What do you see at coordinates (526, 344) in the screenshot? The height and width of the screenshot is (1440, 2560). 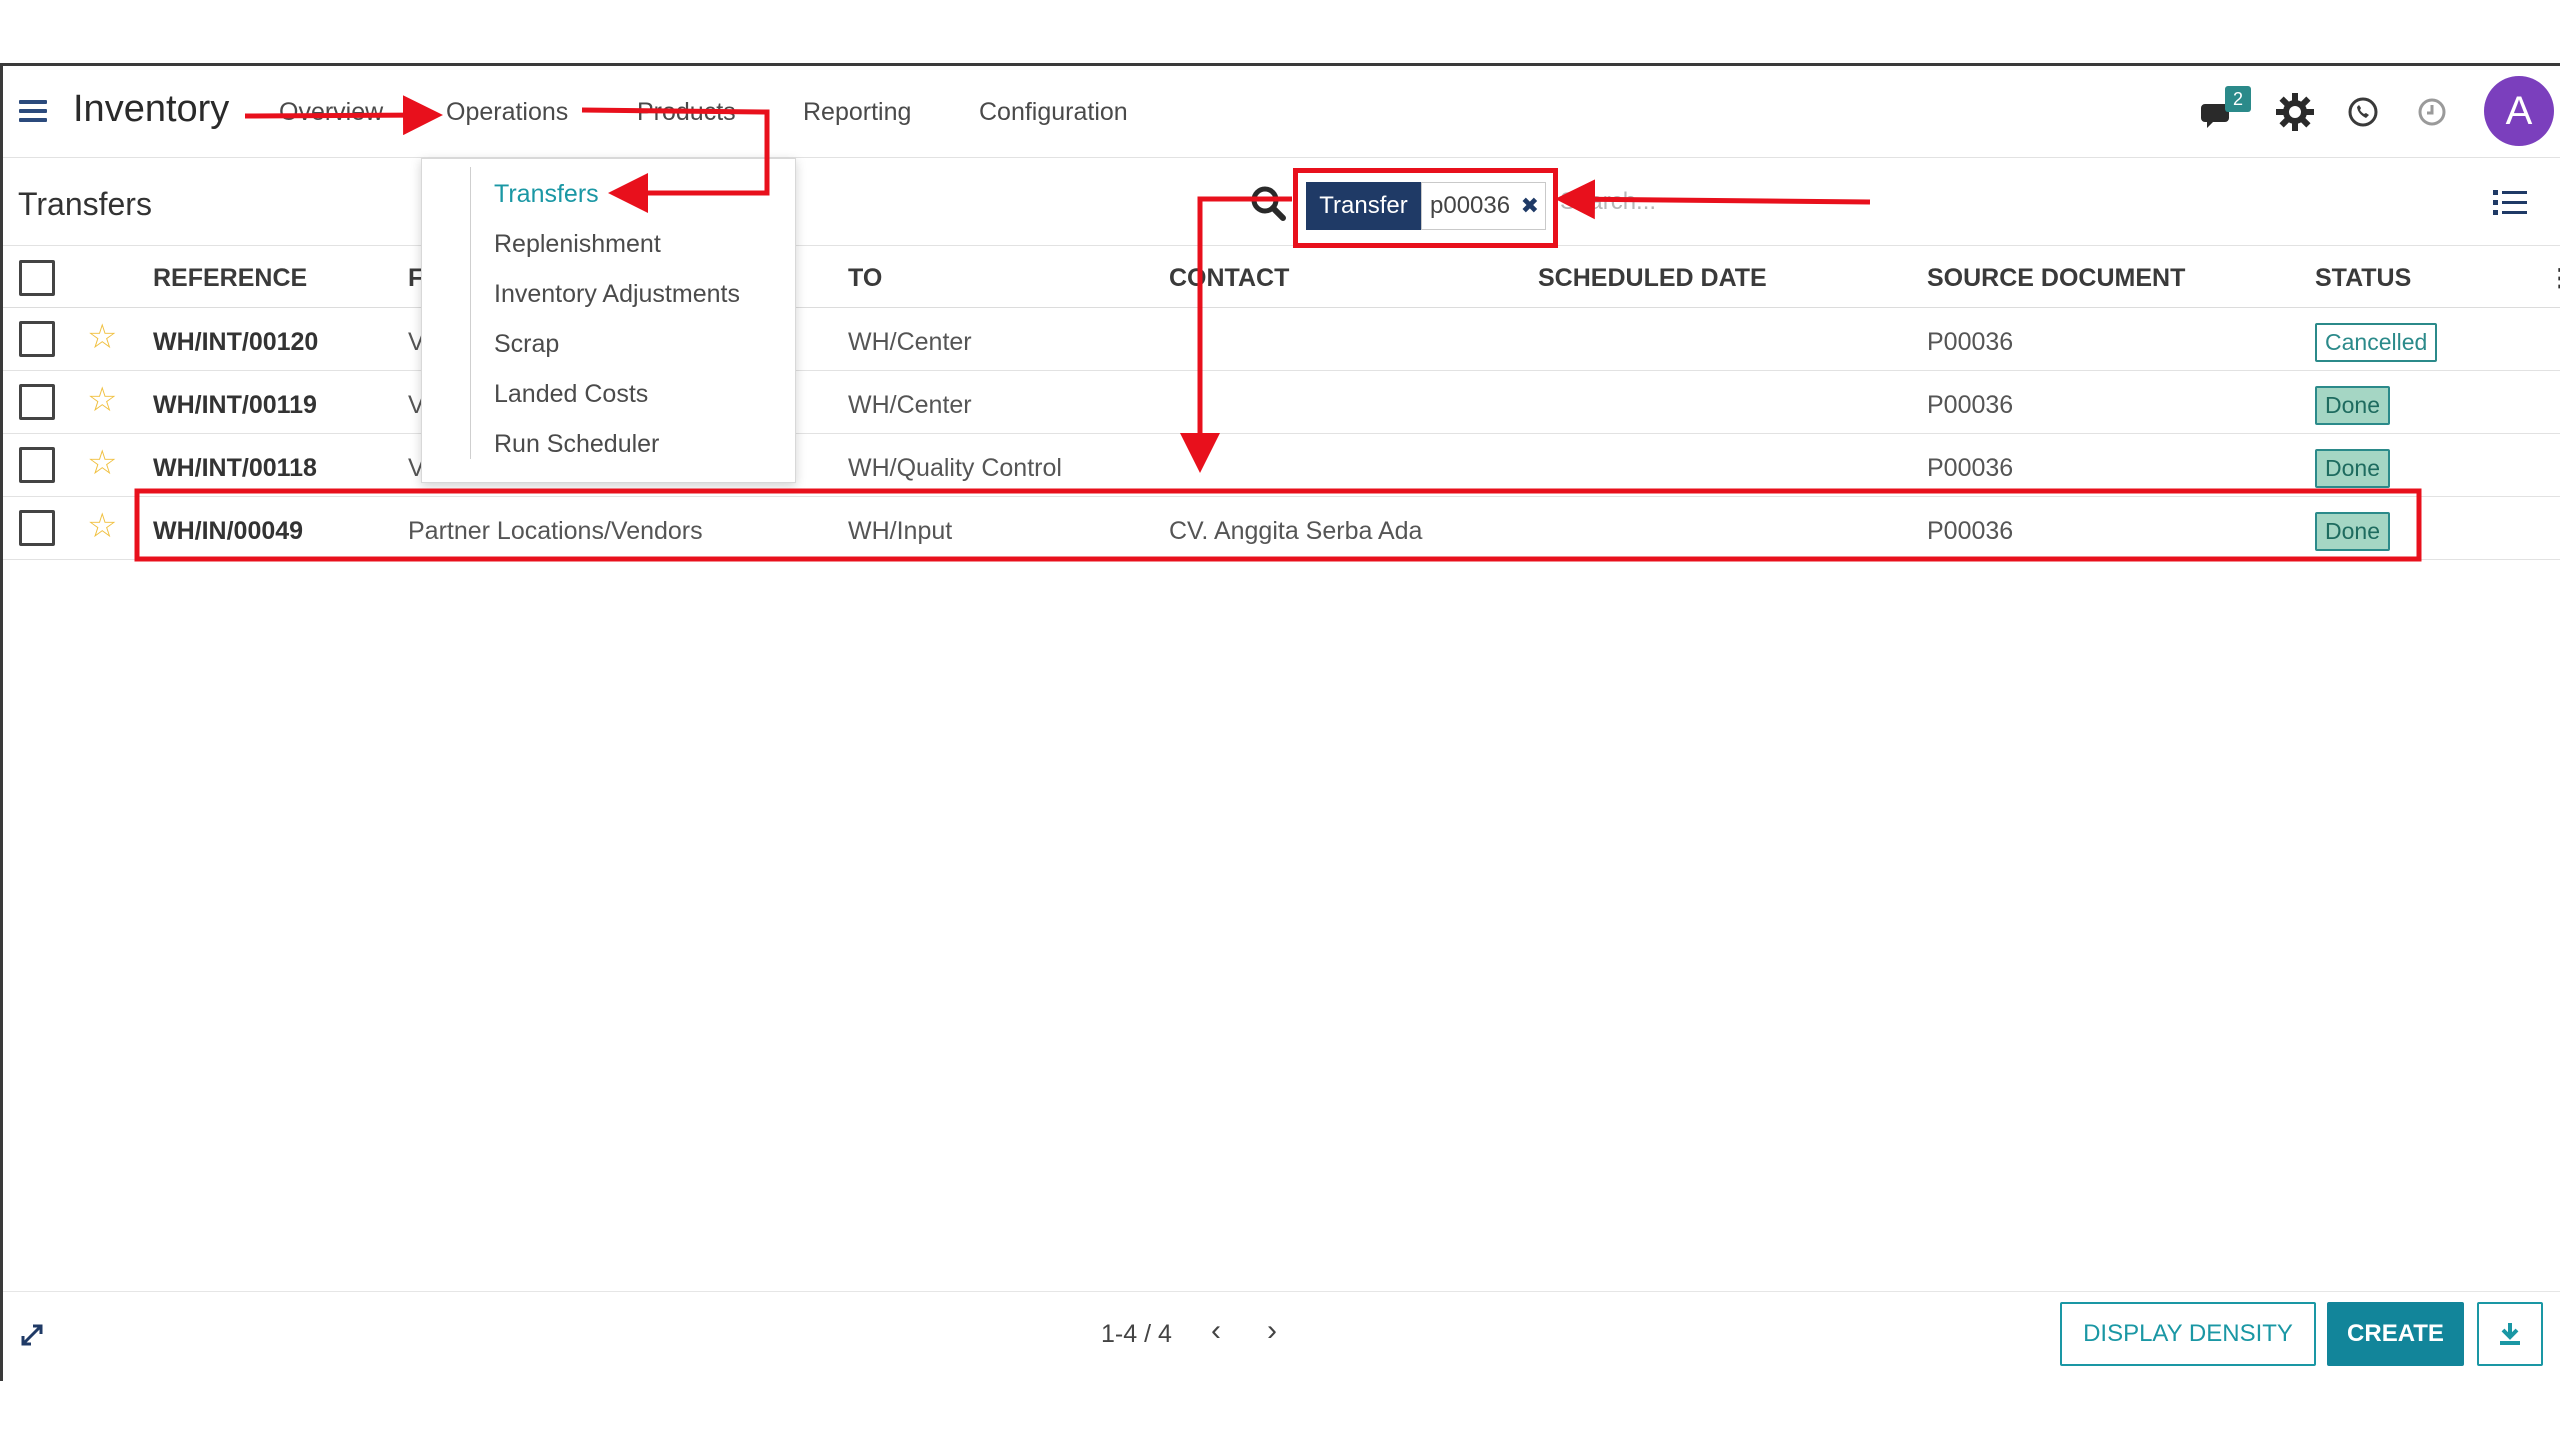 I see `menu-item-scrap: Scrap` at bounding box center [526, 344].